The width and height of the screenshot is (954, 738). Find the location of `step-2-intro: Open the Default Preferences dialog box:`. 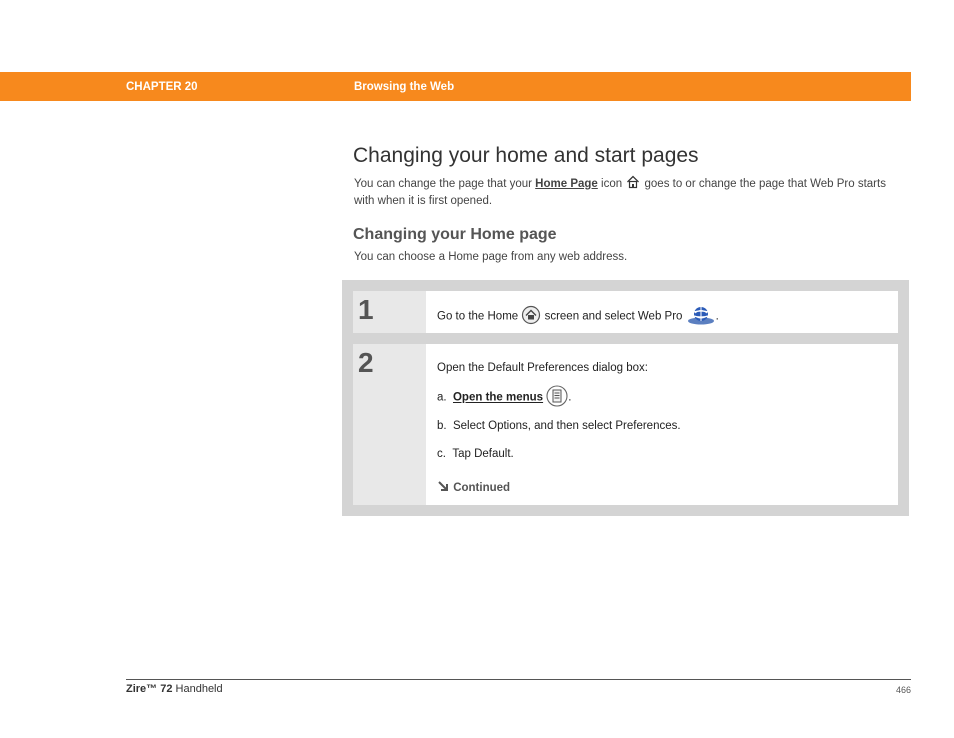

step-2-intro: Open the Default Preferences dialog box: is located at coordinates (542, 368).